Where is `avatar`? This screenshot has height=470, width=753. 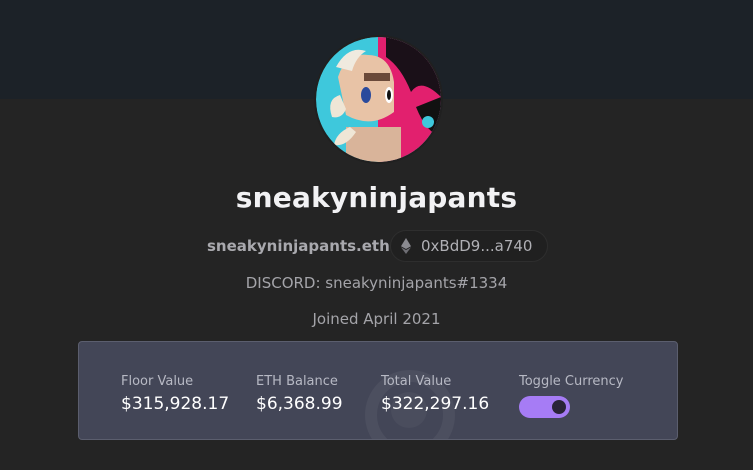
avatar is located at coordinates (378, 99).